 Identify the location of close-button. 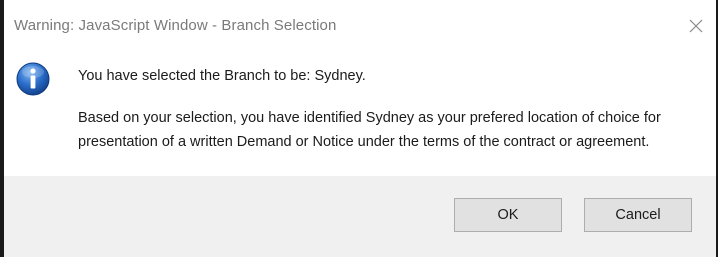
(696, 26).